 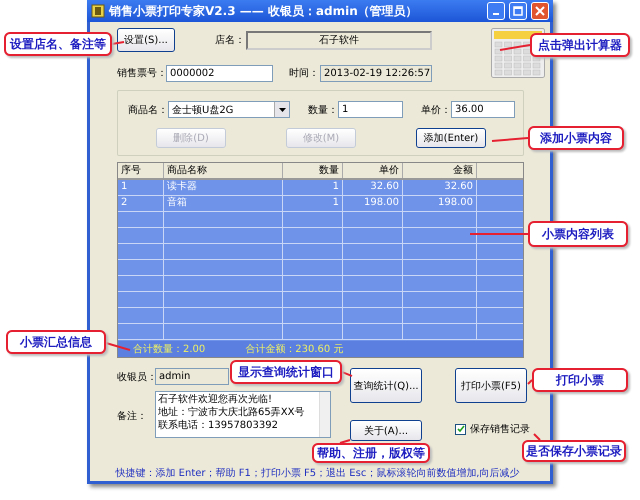 What do you see at coordinates (373, 170) in the screenshot?
I see `column-header: 单价` at bounding box center [373, 170].